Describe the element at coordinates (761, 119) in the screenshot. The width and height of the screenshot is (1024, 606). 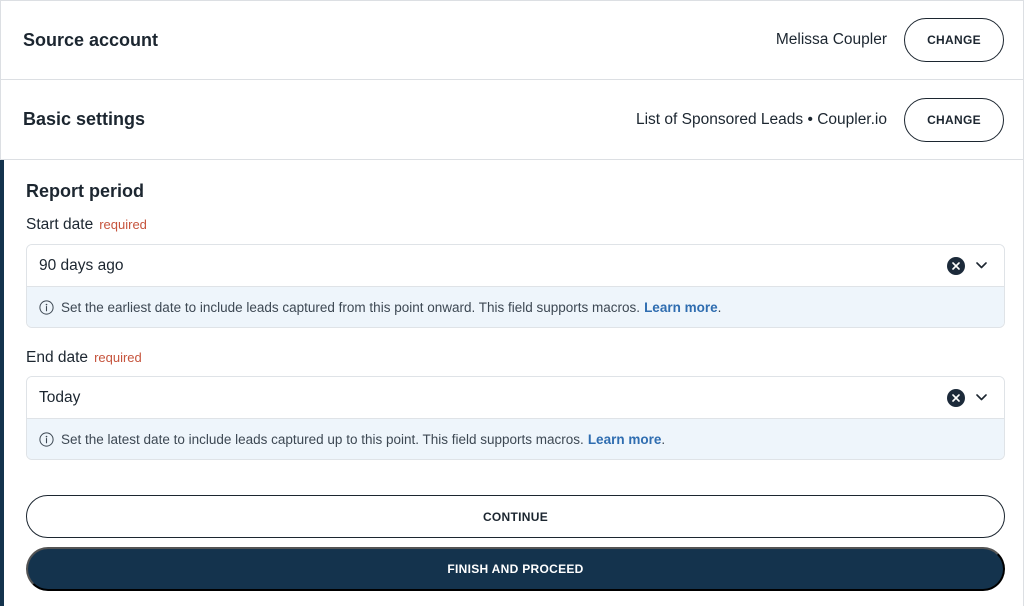
I see `basic-settings-value: List of Sponsored Leads • Coupler.io` at that location.